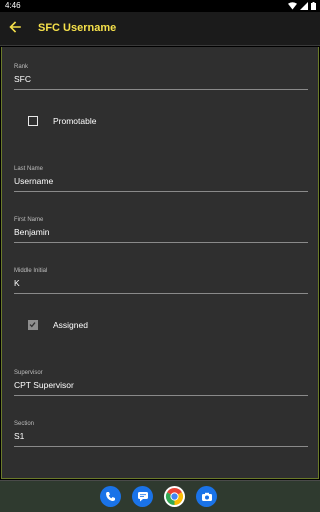 The height and width of the screenshot is (512, 320). What do you see at coordinates (75, 121) in the screenshot?
I see `promotable-label: Promotable` at bounding box center [75, 121].